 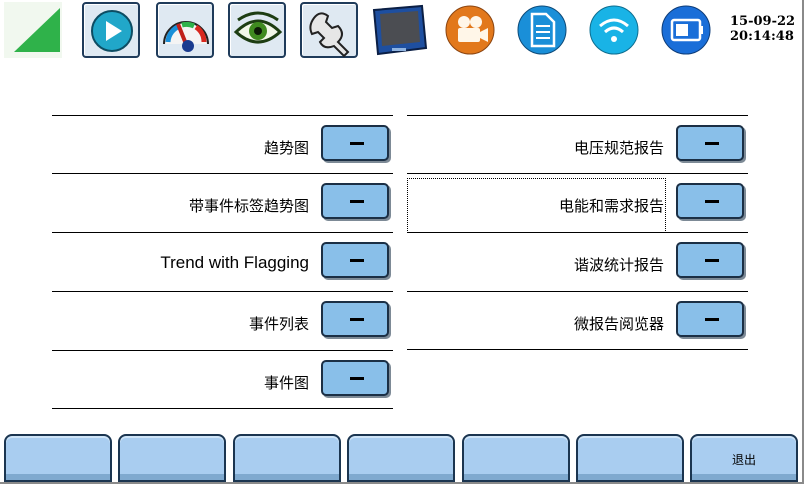 What do you see at coordinates (618, 265) in the screenshot?
I see `list-item-label: 谐波统计报告` at bounding box center [618, 265].